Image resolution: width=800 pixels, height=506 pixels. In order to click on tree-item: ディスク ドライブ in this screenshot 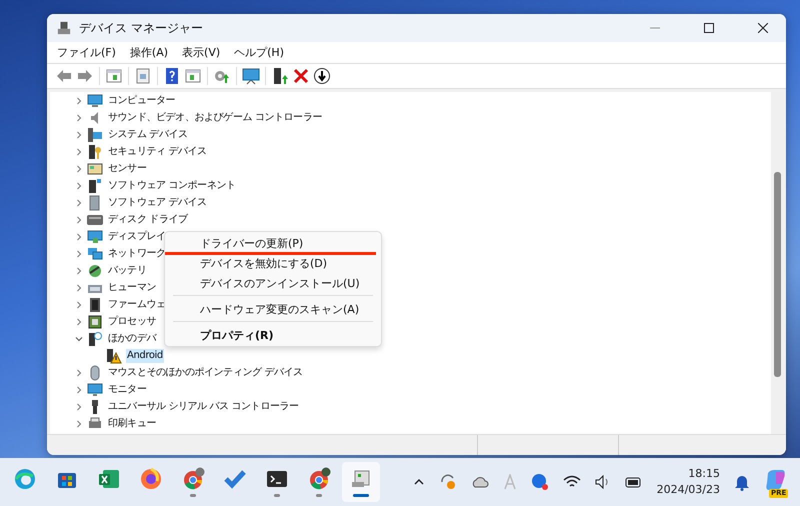, I will do `click(148, 219)`.